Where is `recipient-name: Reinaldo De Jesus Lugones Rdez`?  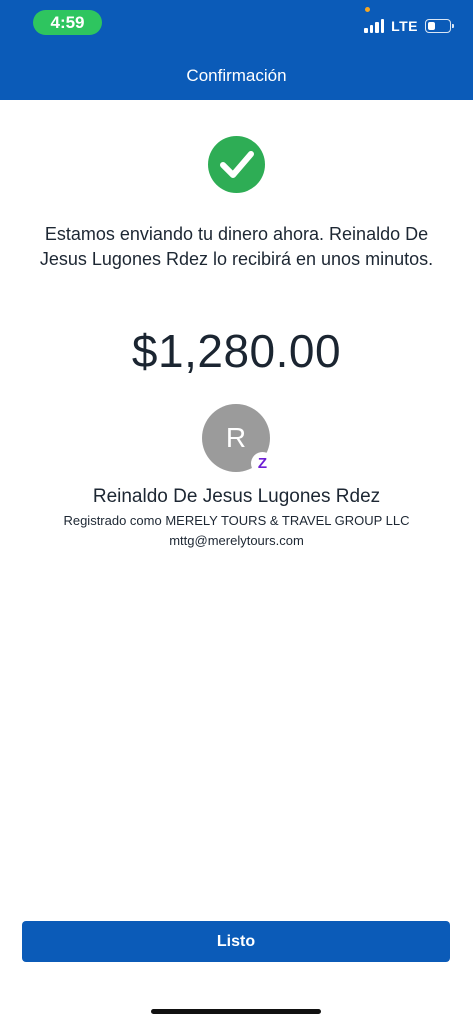
recipient-name: Reinaldo De Jesus Lugones Rdez is located at coordinates (236, 496).